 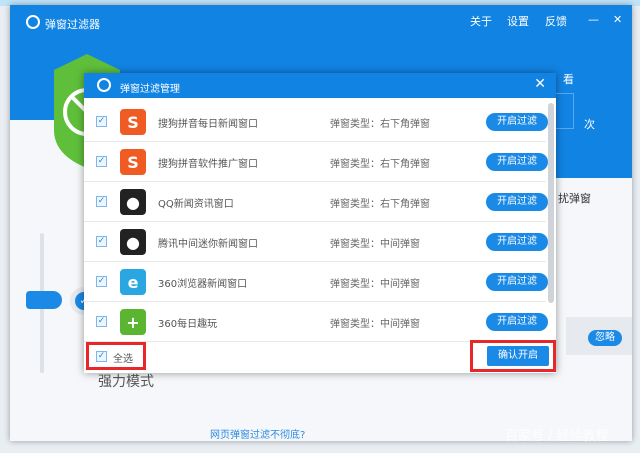 I want to click on feedback-help-link: 网页弹窗过滤不彻底?, so click(x=257, y=433).